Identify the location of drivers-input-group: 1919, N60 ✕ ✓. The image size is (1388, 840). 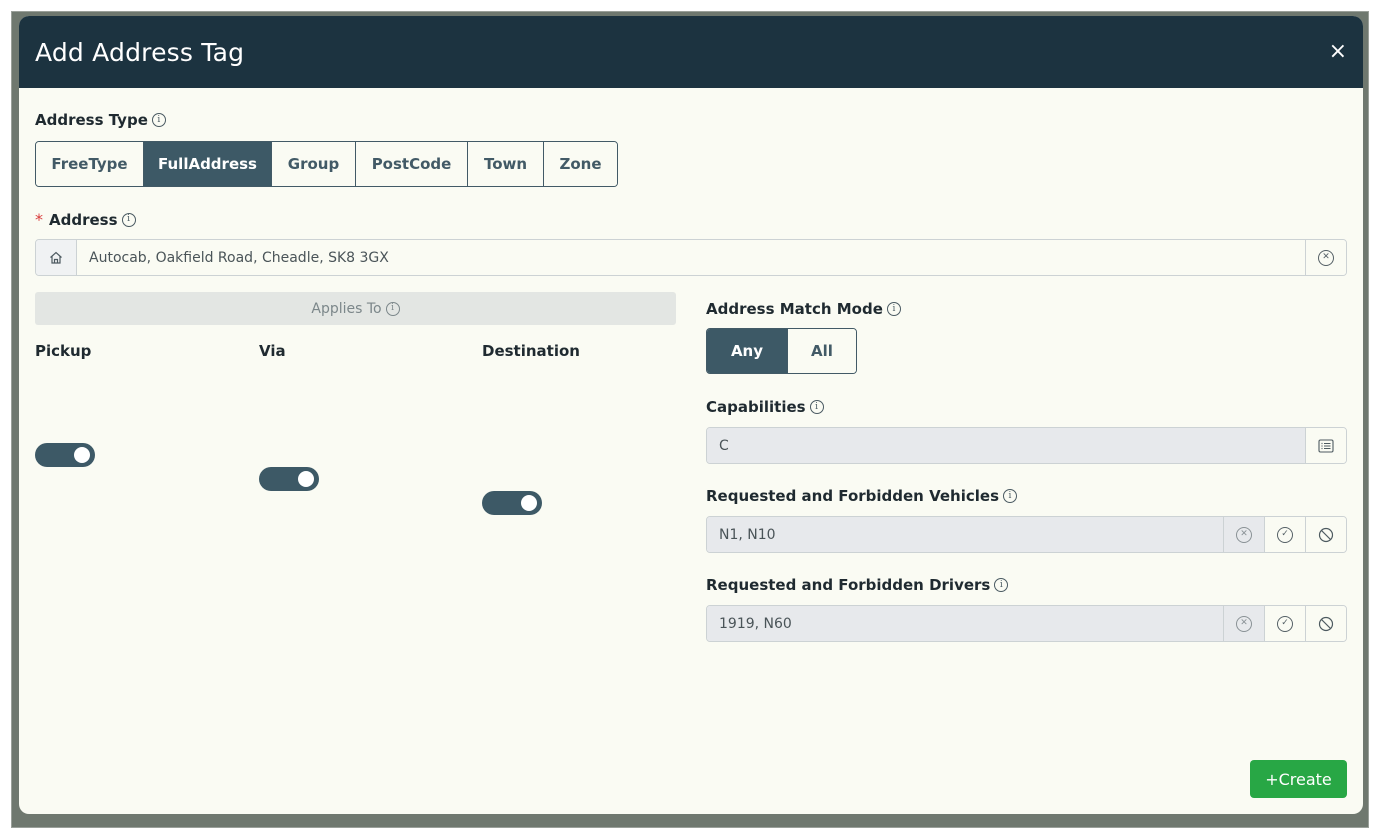
(1026, 623).